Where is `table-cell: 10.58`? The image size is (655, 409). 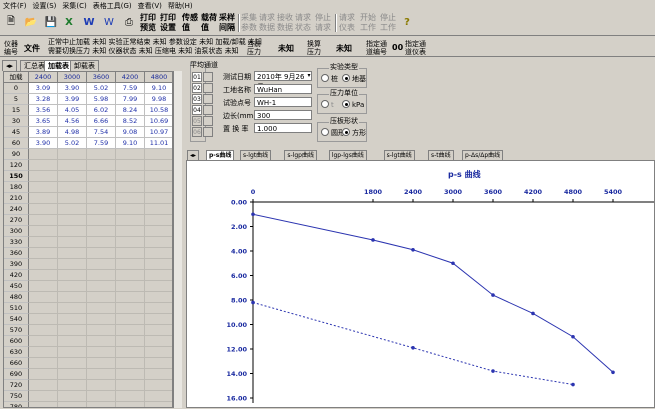
table-cell: 10.58 is located at coordinates (158, 110).